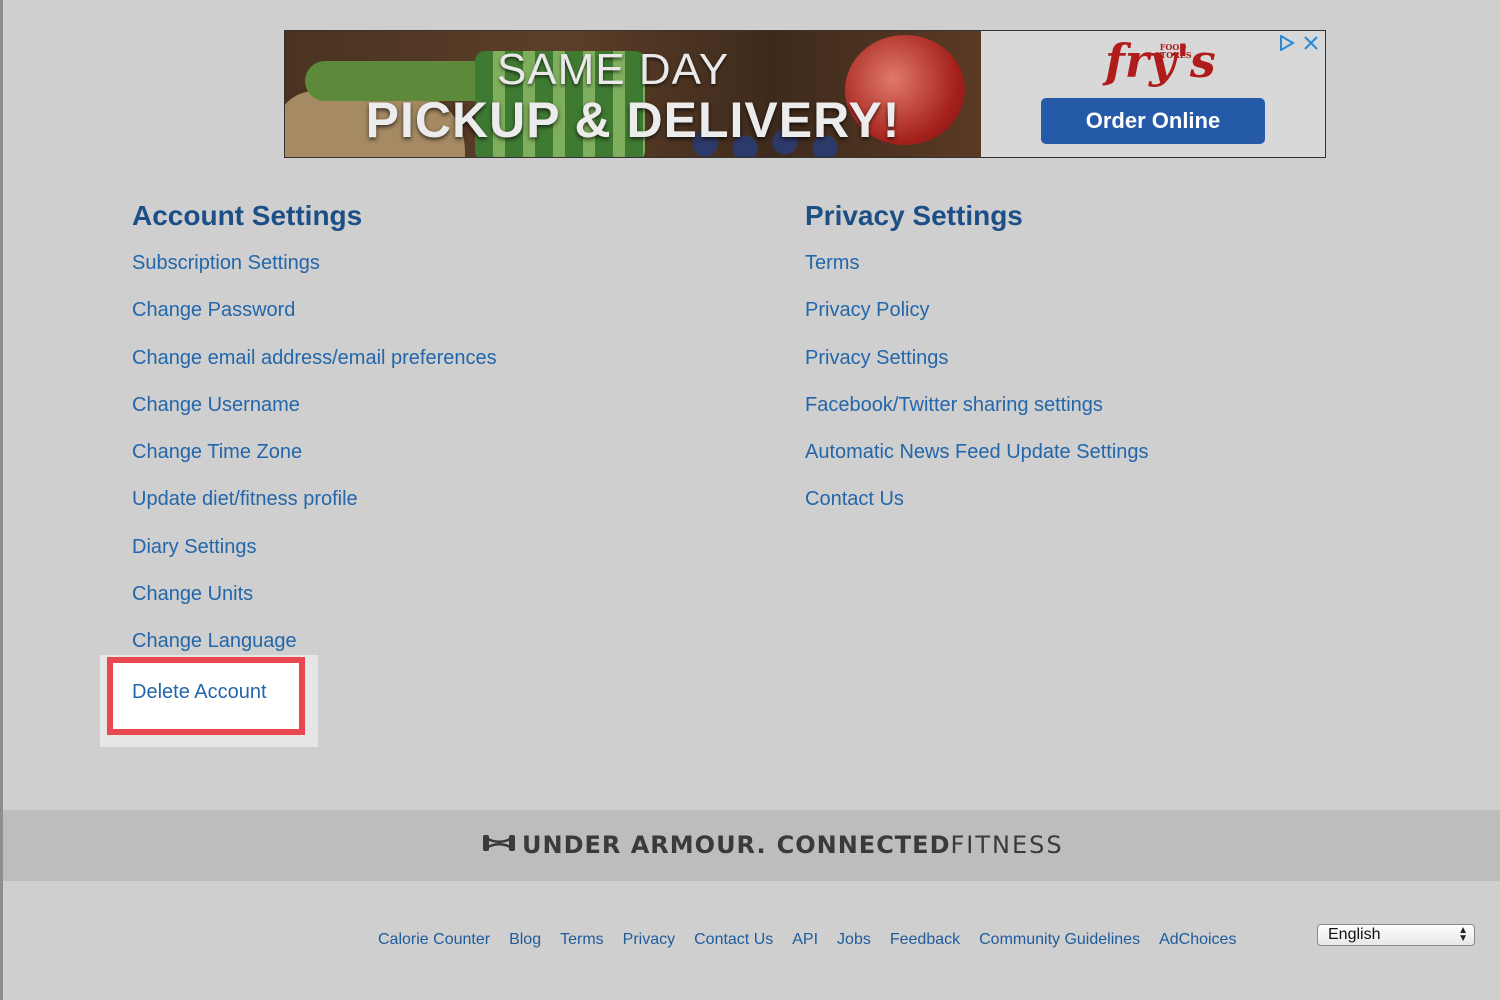 The width and height of the screenshot is (1500, 1000). I want to click on change-units-link: Change Units, so click(314, 606).